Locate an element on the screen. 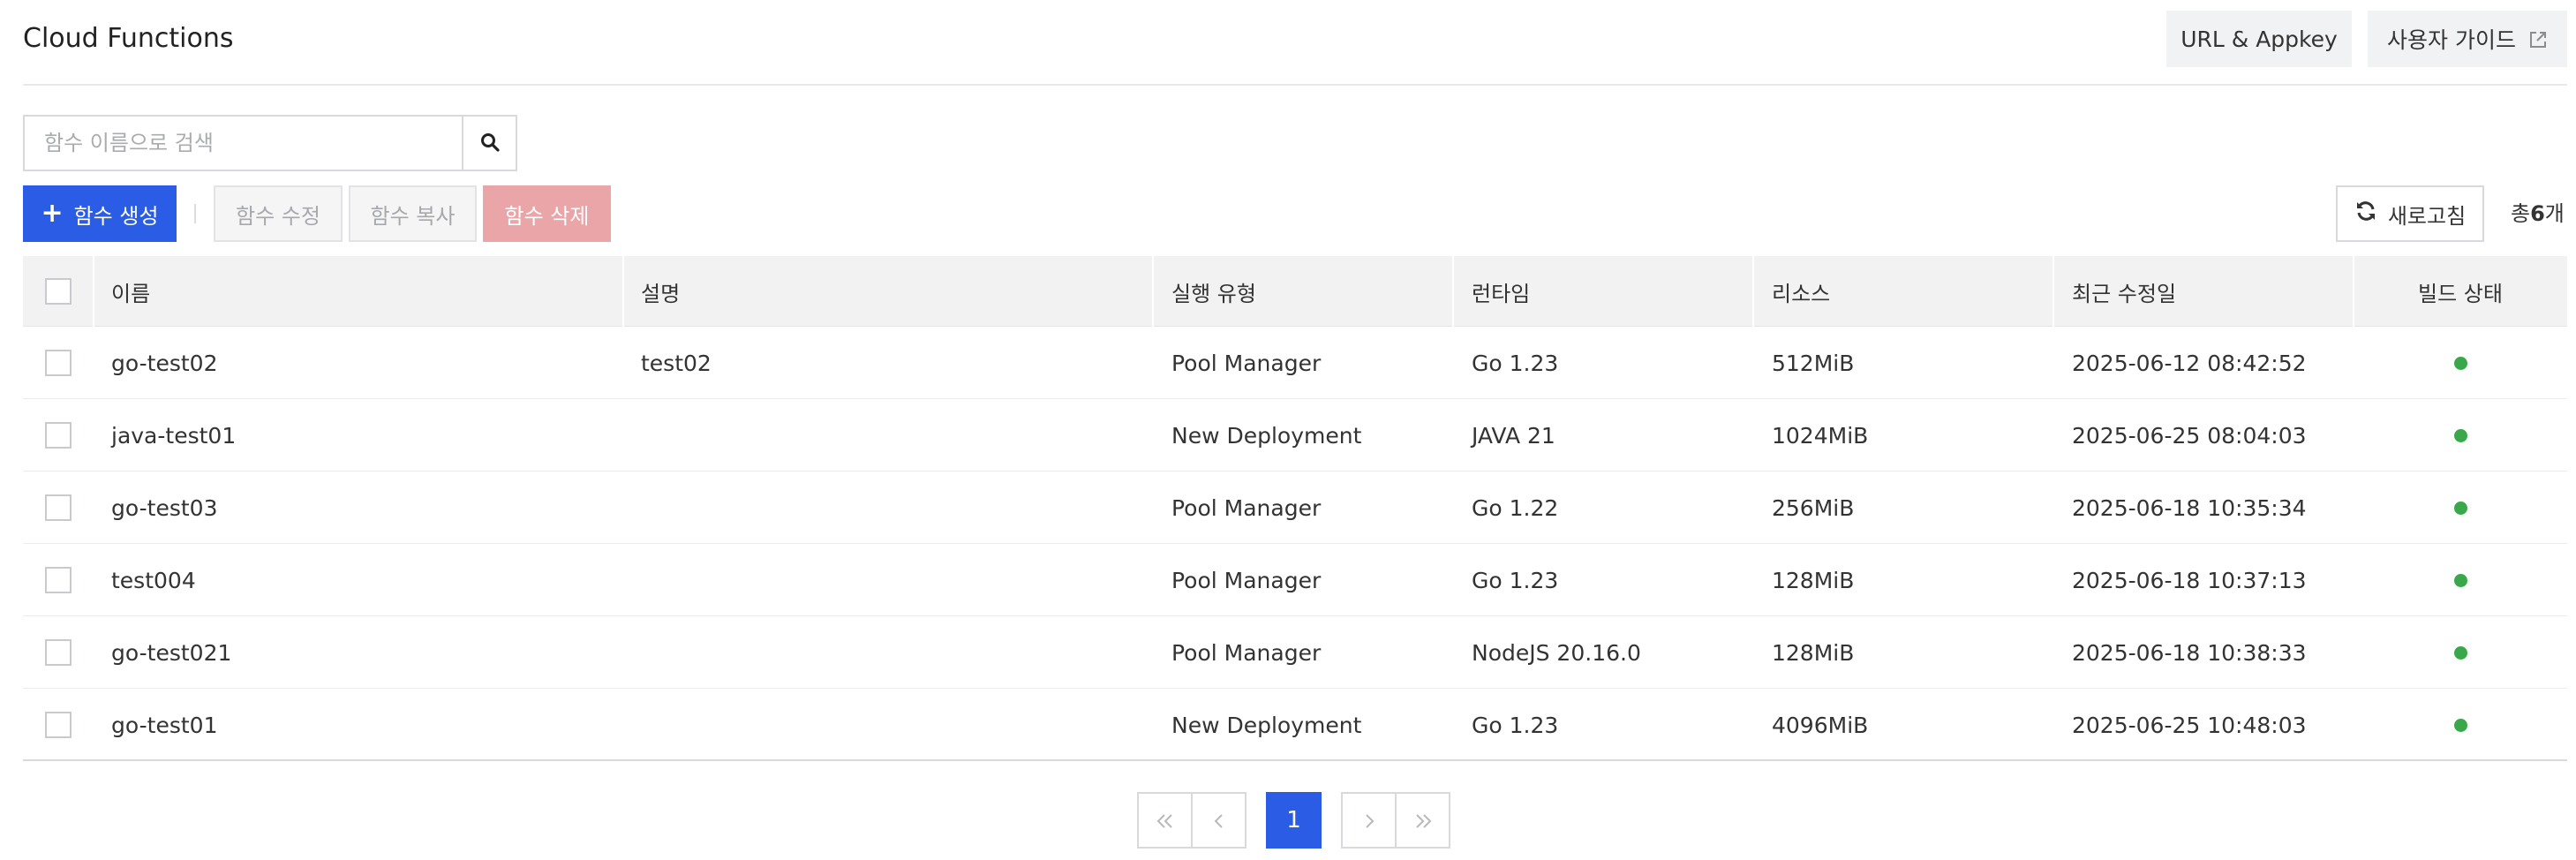 The width and height of the screenshot is (2576, 860). cell-runtime: Go 1.22 is located at coordinates (1516, 508).